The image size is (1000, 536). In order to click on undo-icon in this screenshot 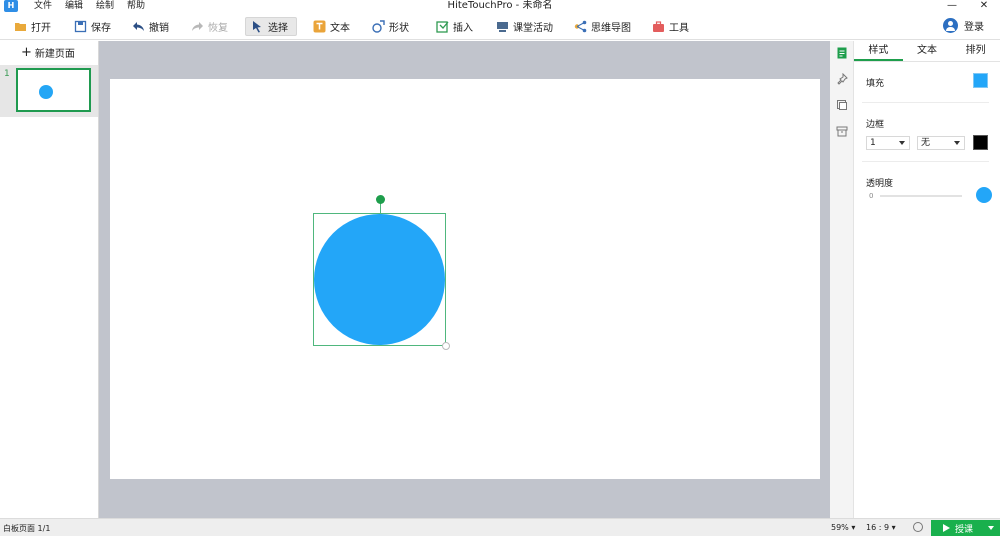, I will do `click(138, 26)`.